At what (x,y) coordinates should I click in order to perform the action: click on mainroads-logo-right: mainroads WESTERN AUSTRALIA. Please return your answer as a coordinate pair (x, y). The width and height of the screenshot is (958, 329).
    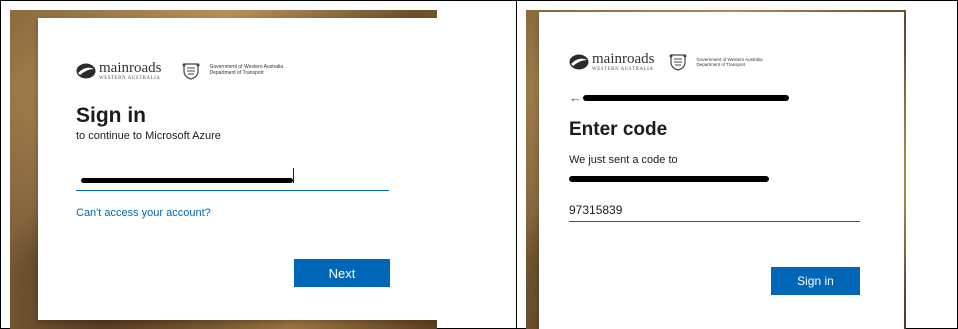
    Looking at the image, I should click on (611, 62).